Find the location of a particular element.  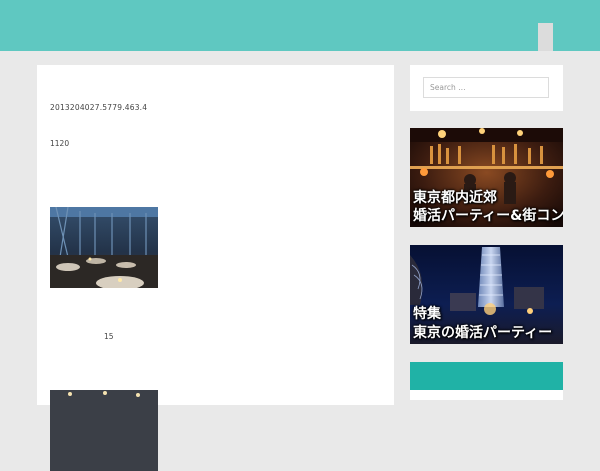

search-widget is located at coordinates (486, 88).